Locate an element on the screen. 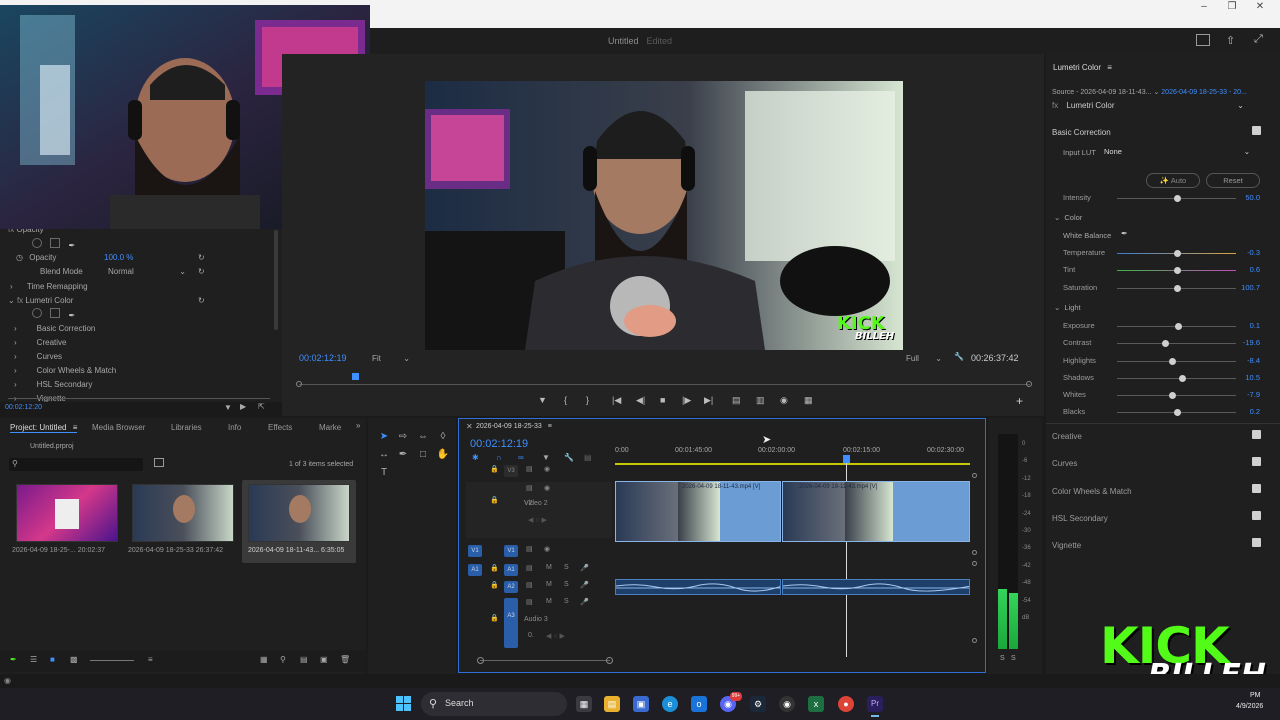 This screenshot has height=720, width=1280. nest-toggle-icon: ✱ is located at coordinates (475, 457).